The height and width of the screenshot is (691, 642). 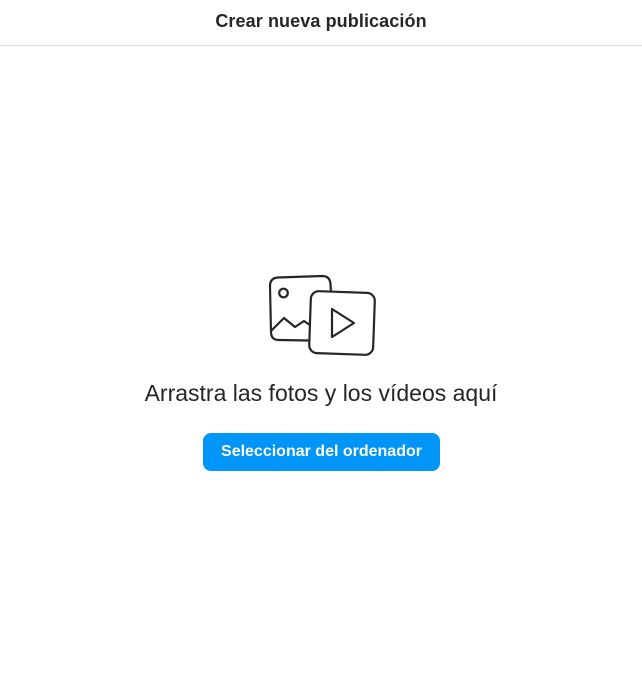 I want to click on dialog-title: Crear nueva publicación, so click(x=321, y=21).